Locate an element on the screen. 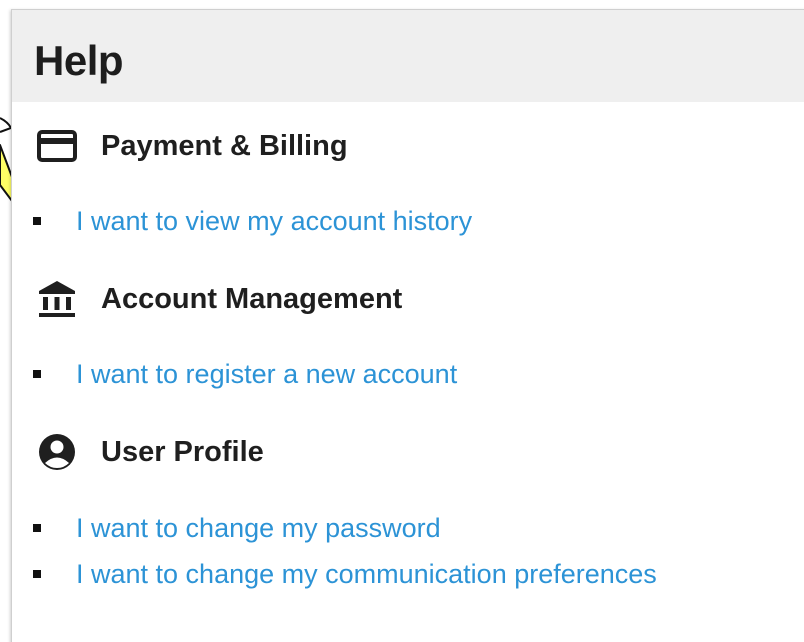  help-header: Help is located at coordinates (408, 56).